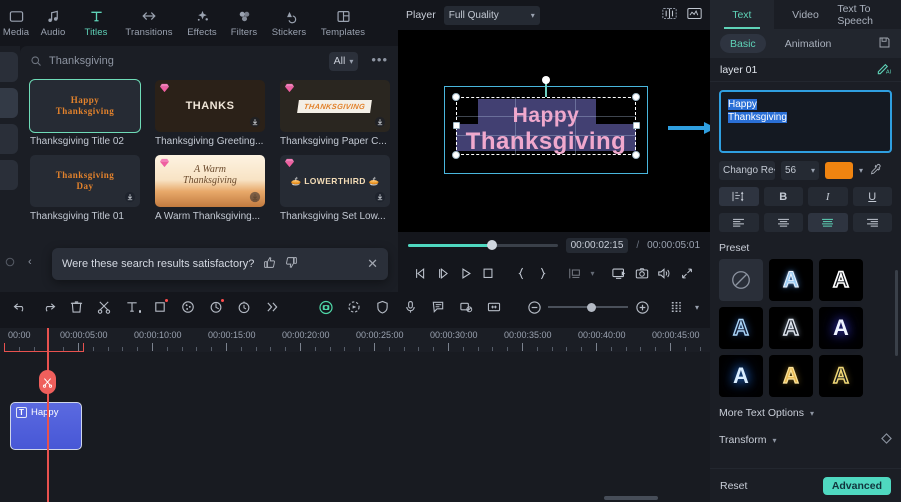 The image size is (901, 502). Describe the element at coordinates (861, 170) in the screenshot. I see `color-chevron-down-icon: ▾` at that location.